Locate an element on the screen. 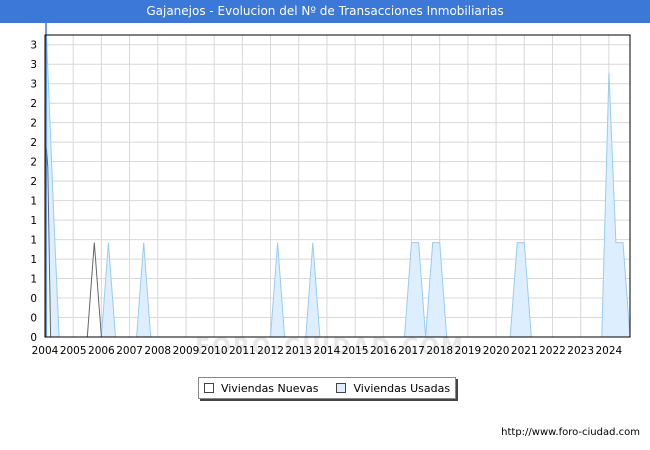 Image resolution: width=650 pixels, height=450 pixels. x-tick-label: 2017 is located at coordinates (411, 351).